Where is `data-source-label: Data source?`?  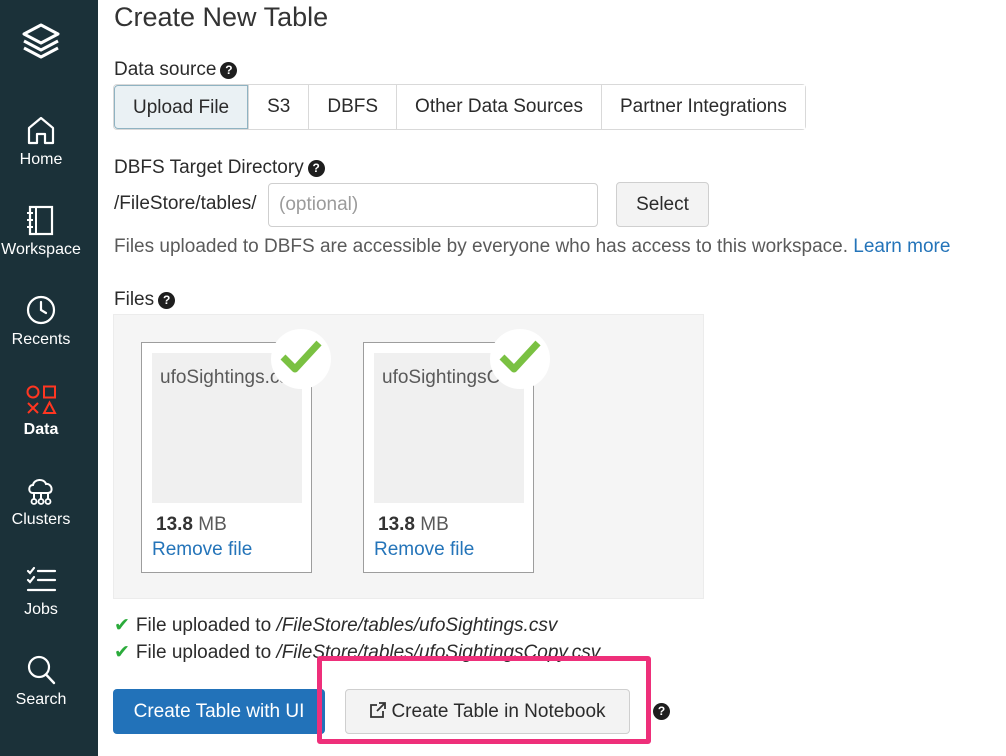 data-source-label: Data source? is located at coordinates (176, 70).